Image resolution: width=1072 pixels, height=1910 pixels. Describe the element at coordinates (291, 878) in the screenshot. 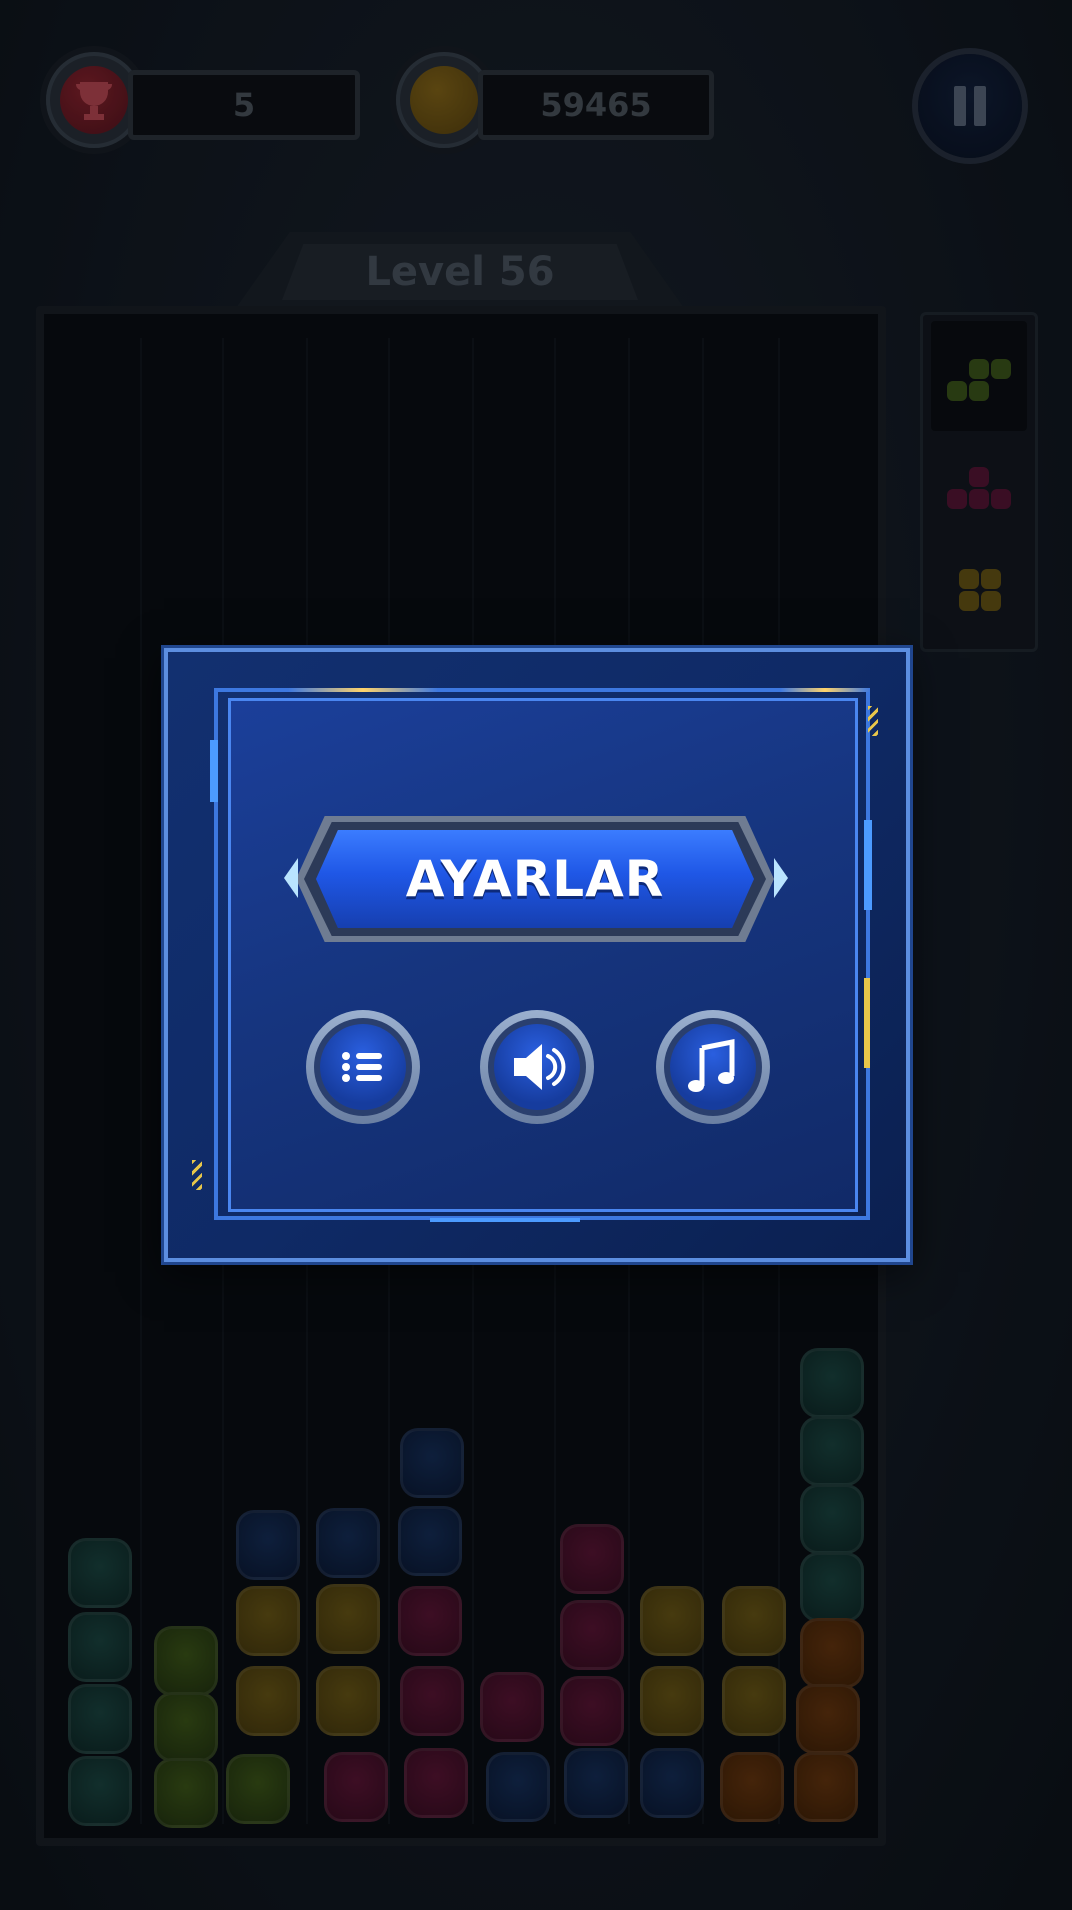

I see `chevron-left-icon` at that location.